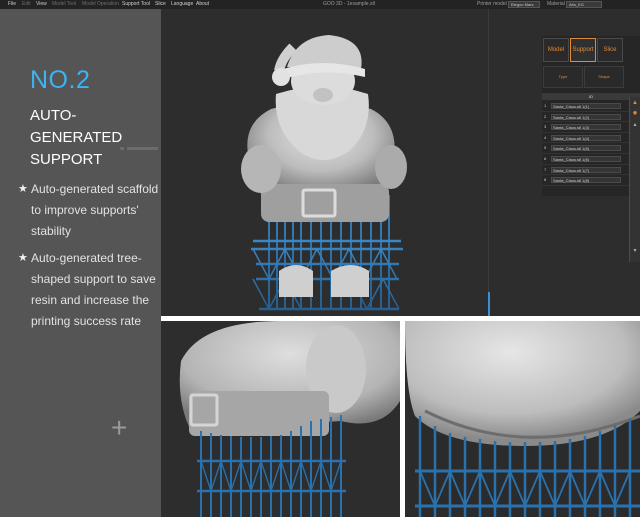 The height and width of the screenshot is (517, 640). What do you see at coordinates (489, 304) in the screenshot?
I see `z-axis-indicator` at bounding box center [489, 304].